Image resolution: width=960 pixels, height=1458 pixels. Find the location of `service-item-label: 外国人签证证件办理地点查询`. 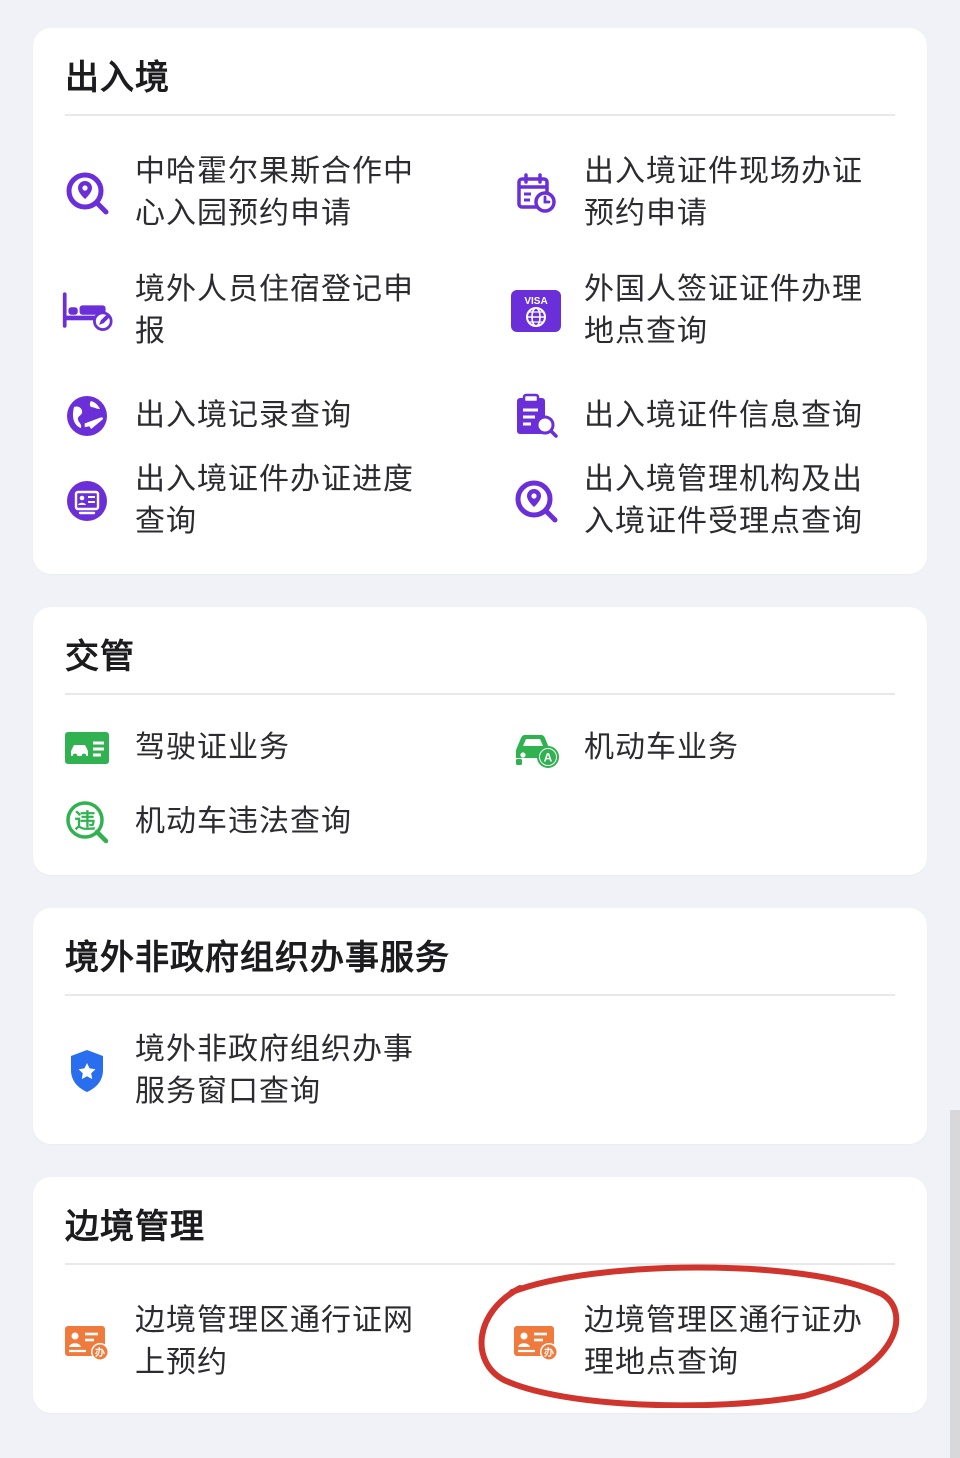

service-item-label: 外国人签证证件办理地点查询 is located at coordinates (723, 310).